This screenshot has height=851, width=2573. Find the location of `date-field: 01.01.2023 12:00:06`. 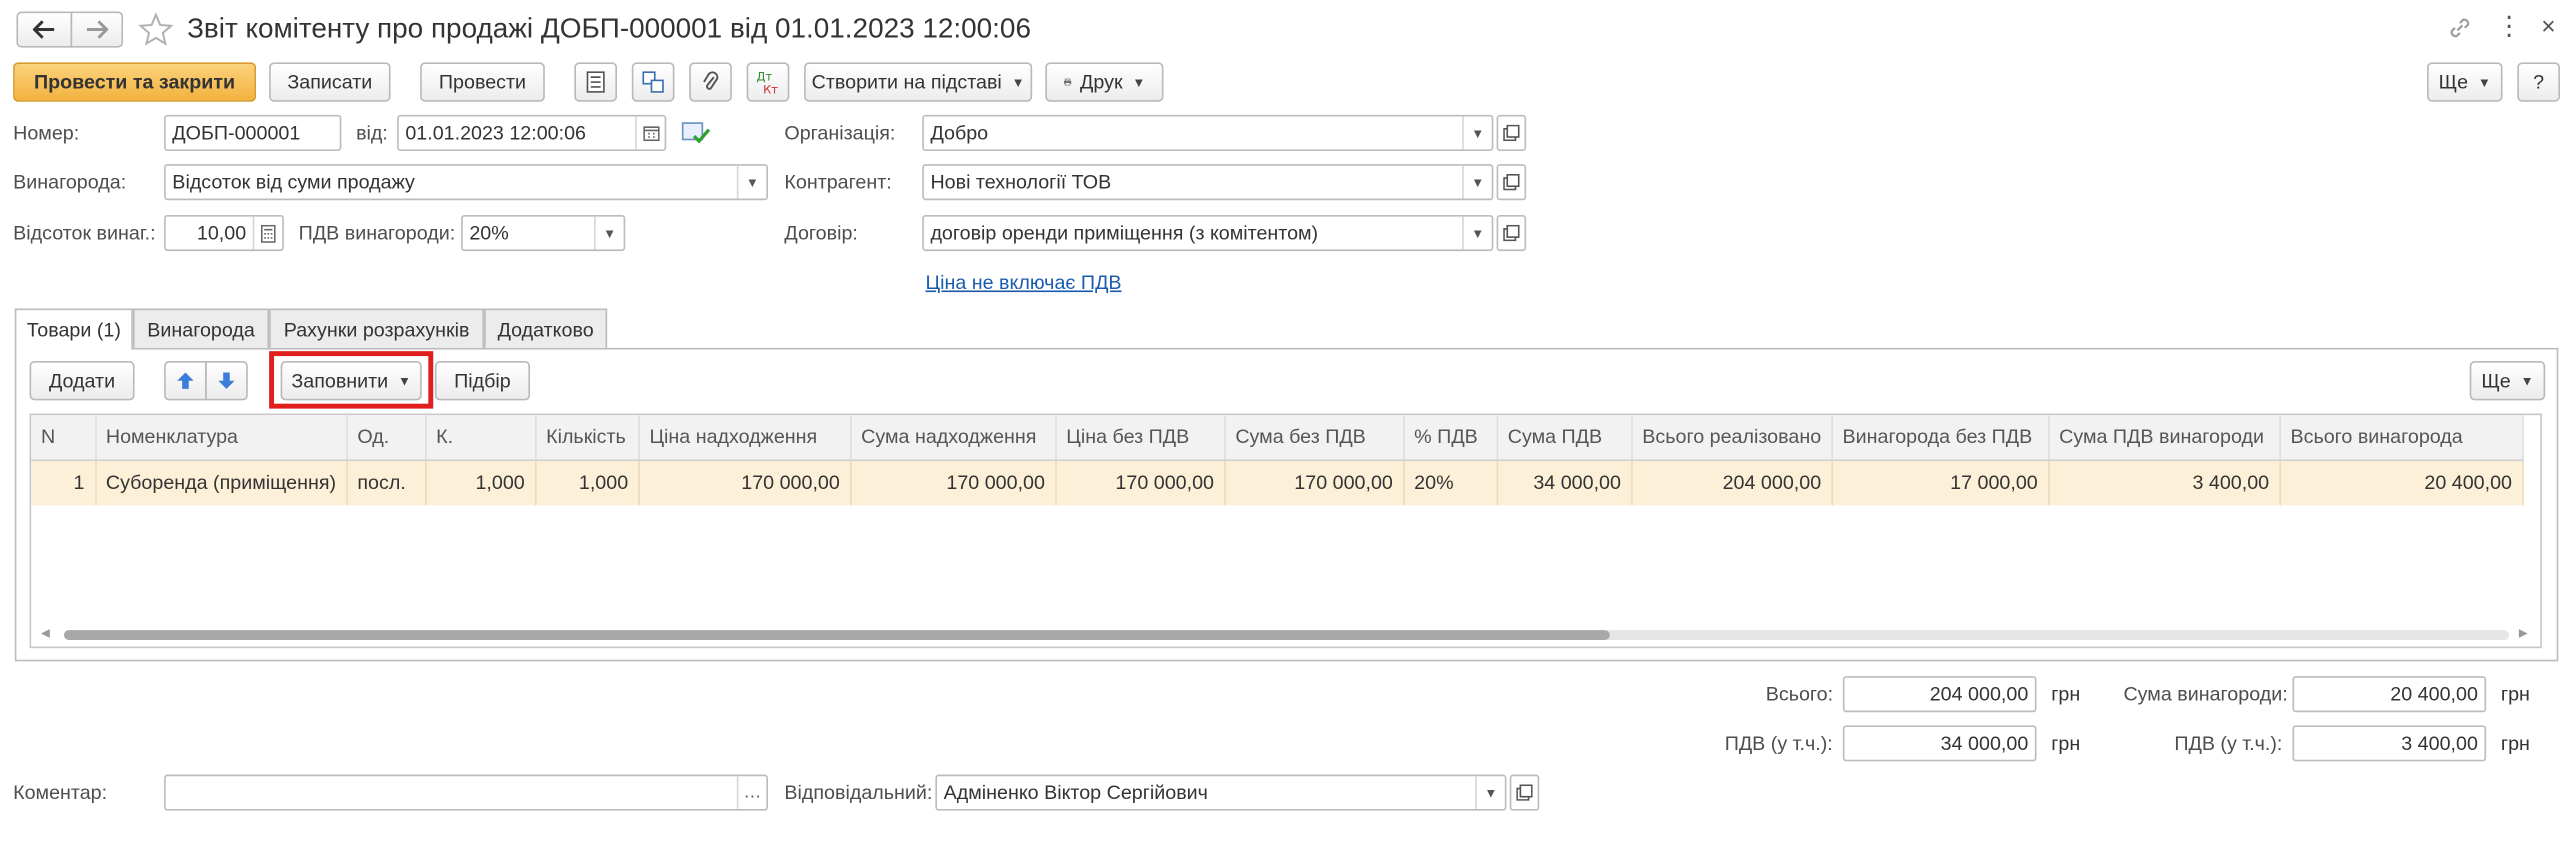

date-field: 01.01.2023 12:00:06 is located at coordinates (532, 132).